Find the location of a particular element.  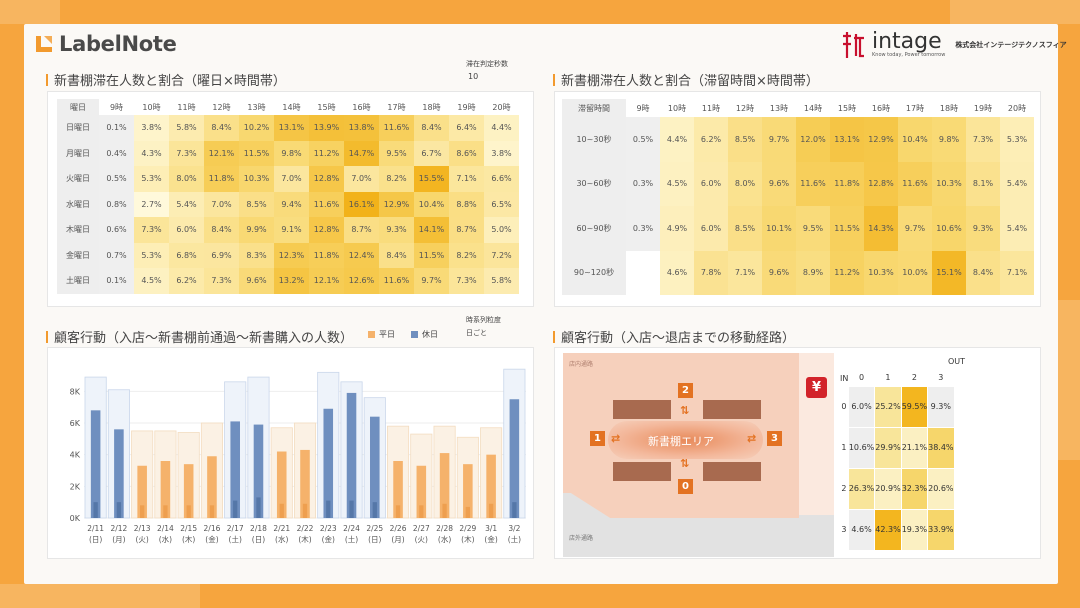

heat-cell: 0.1% is located at coordinates (116, 128).